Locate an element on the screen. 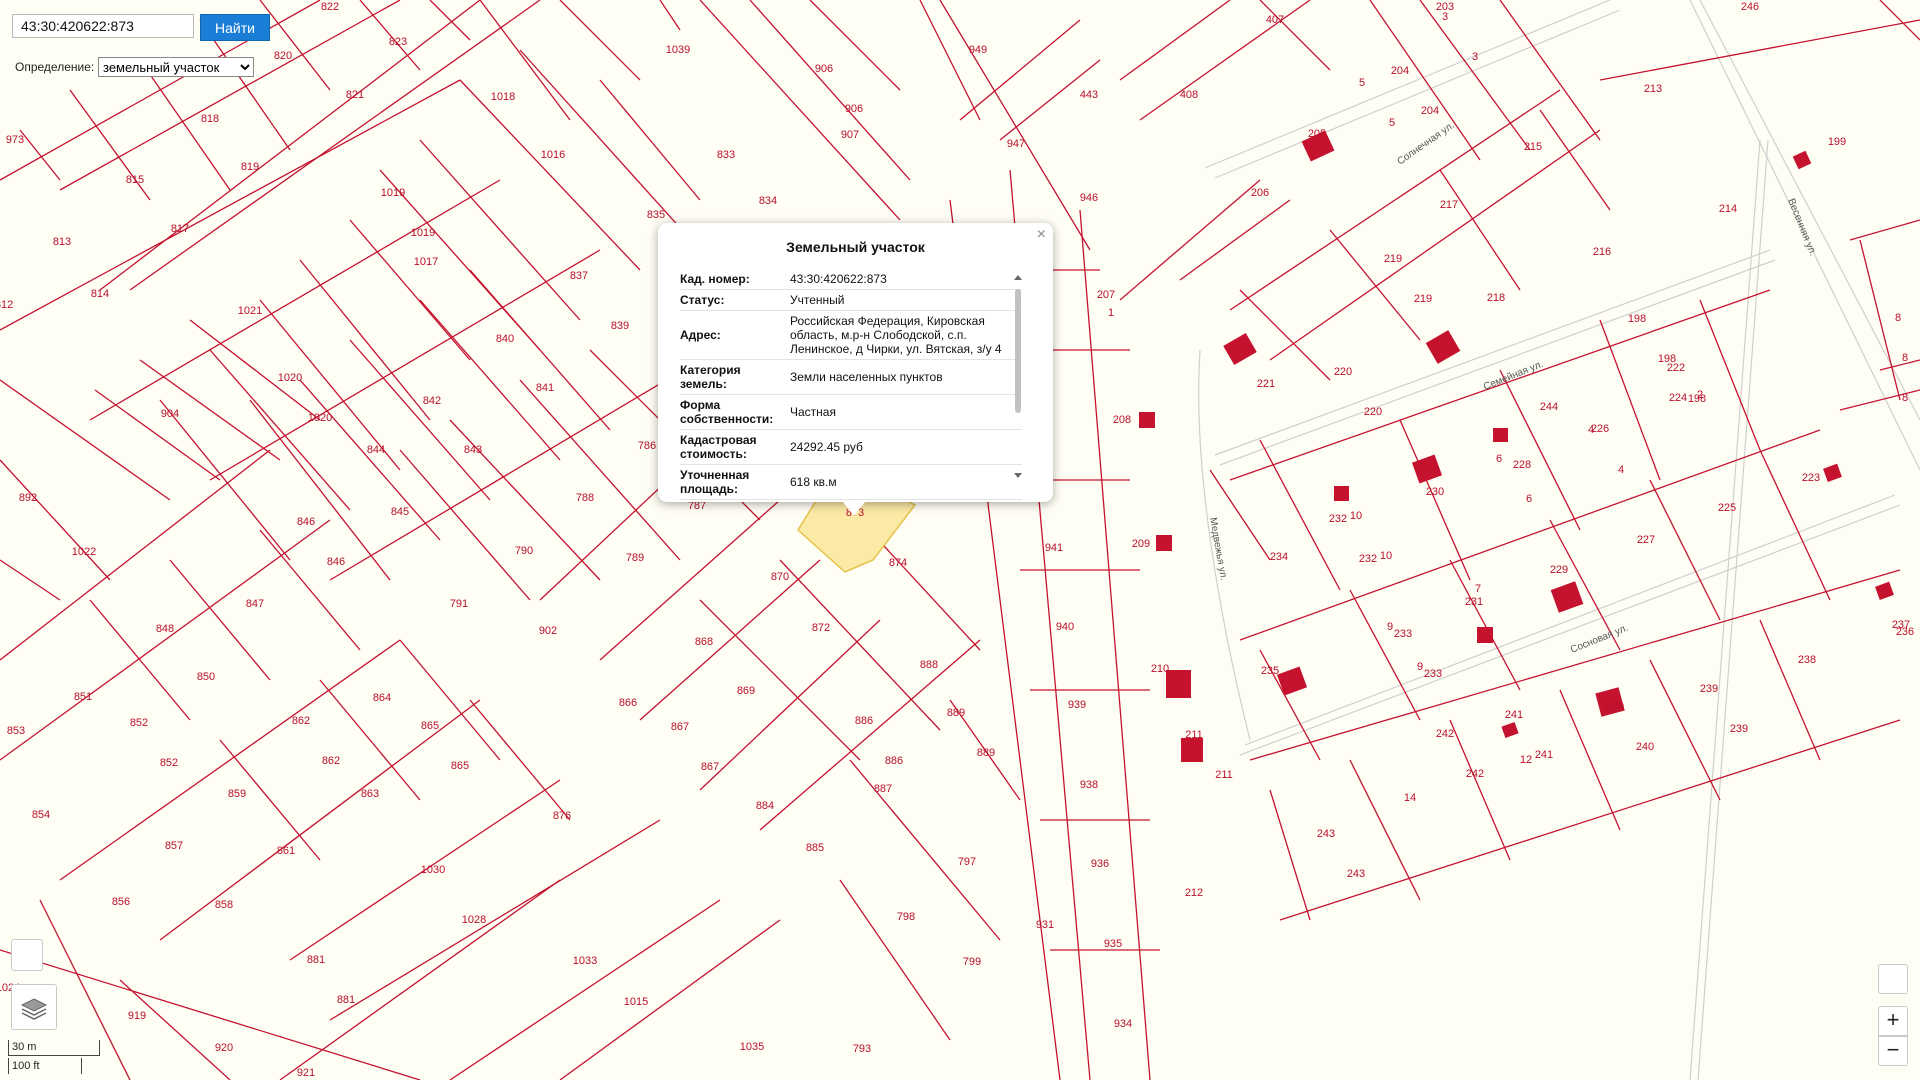  parcel-label: 211 is located at coordinates (1194, 735).